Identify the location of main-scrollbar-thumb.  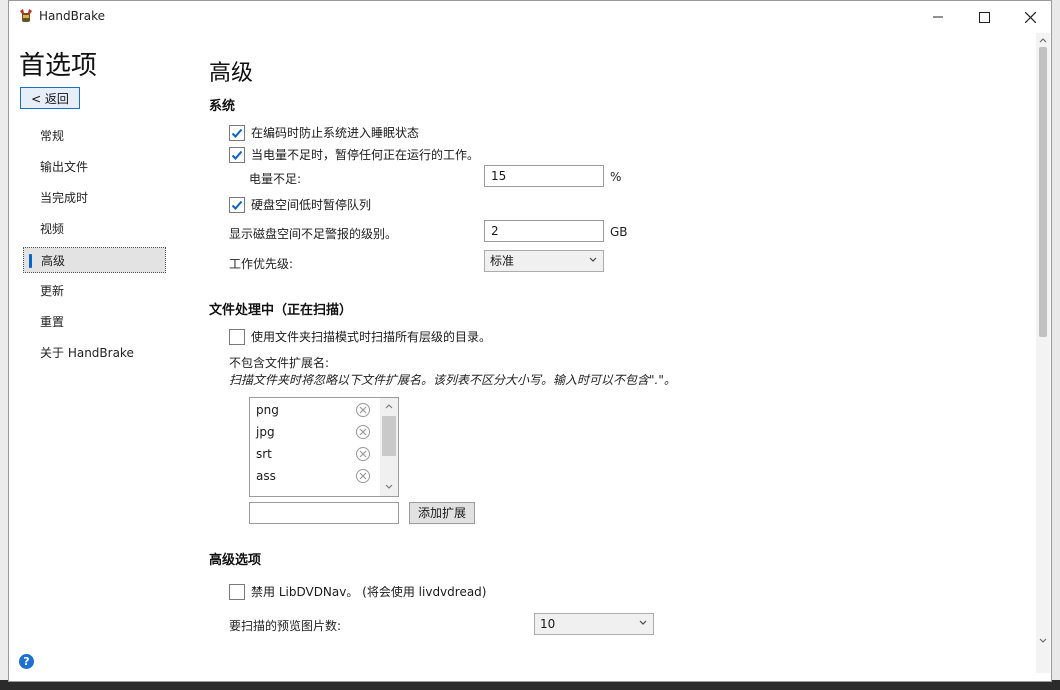
(1043, 192).